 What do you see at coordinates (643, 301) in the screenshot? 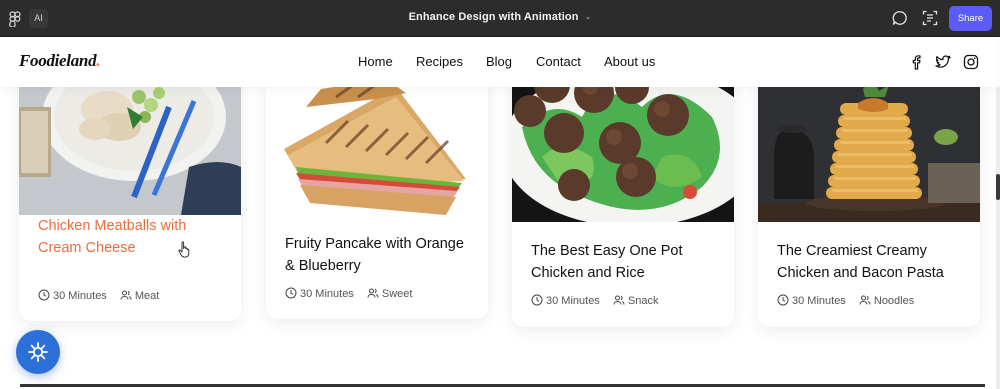
I see `recipe-category: Snack` at bounding box center [643, 301].